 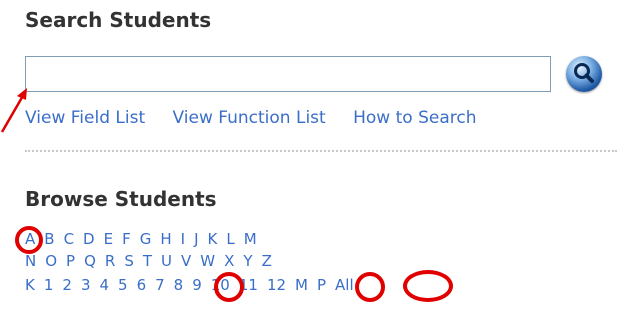 I want to click on view-function-list-link: View Function List, so click(x=249, y=118).